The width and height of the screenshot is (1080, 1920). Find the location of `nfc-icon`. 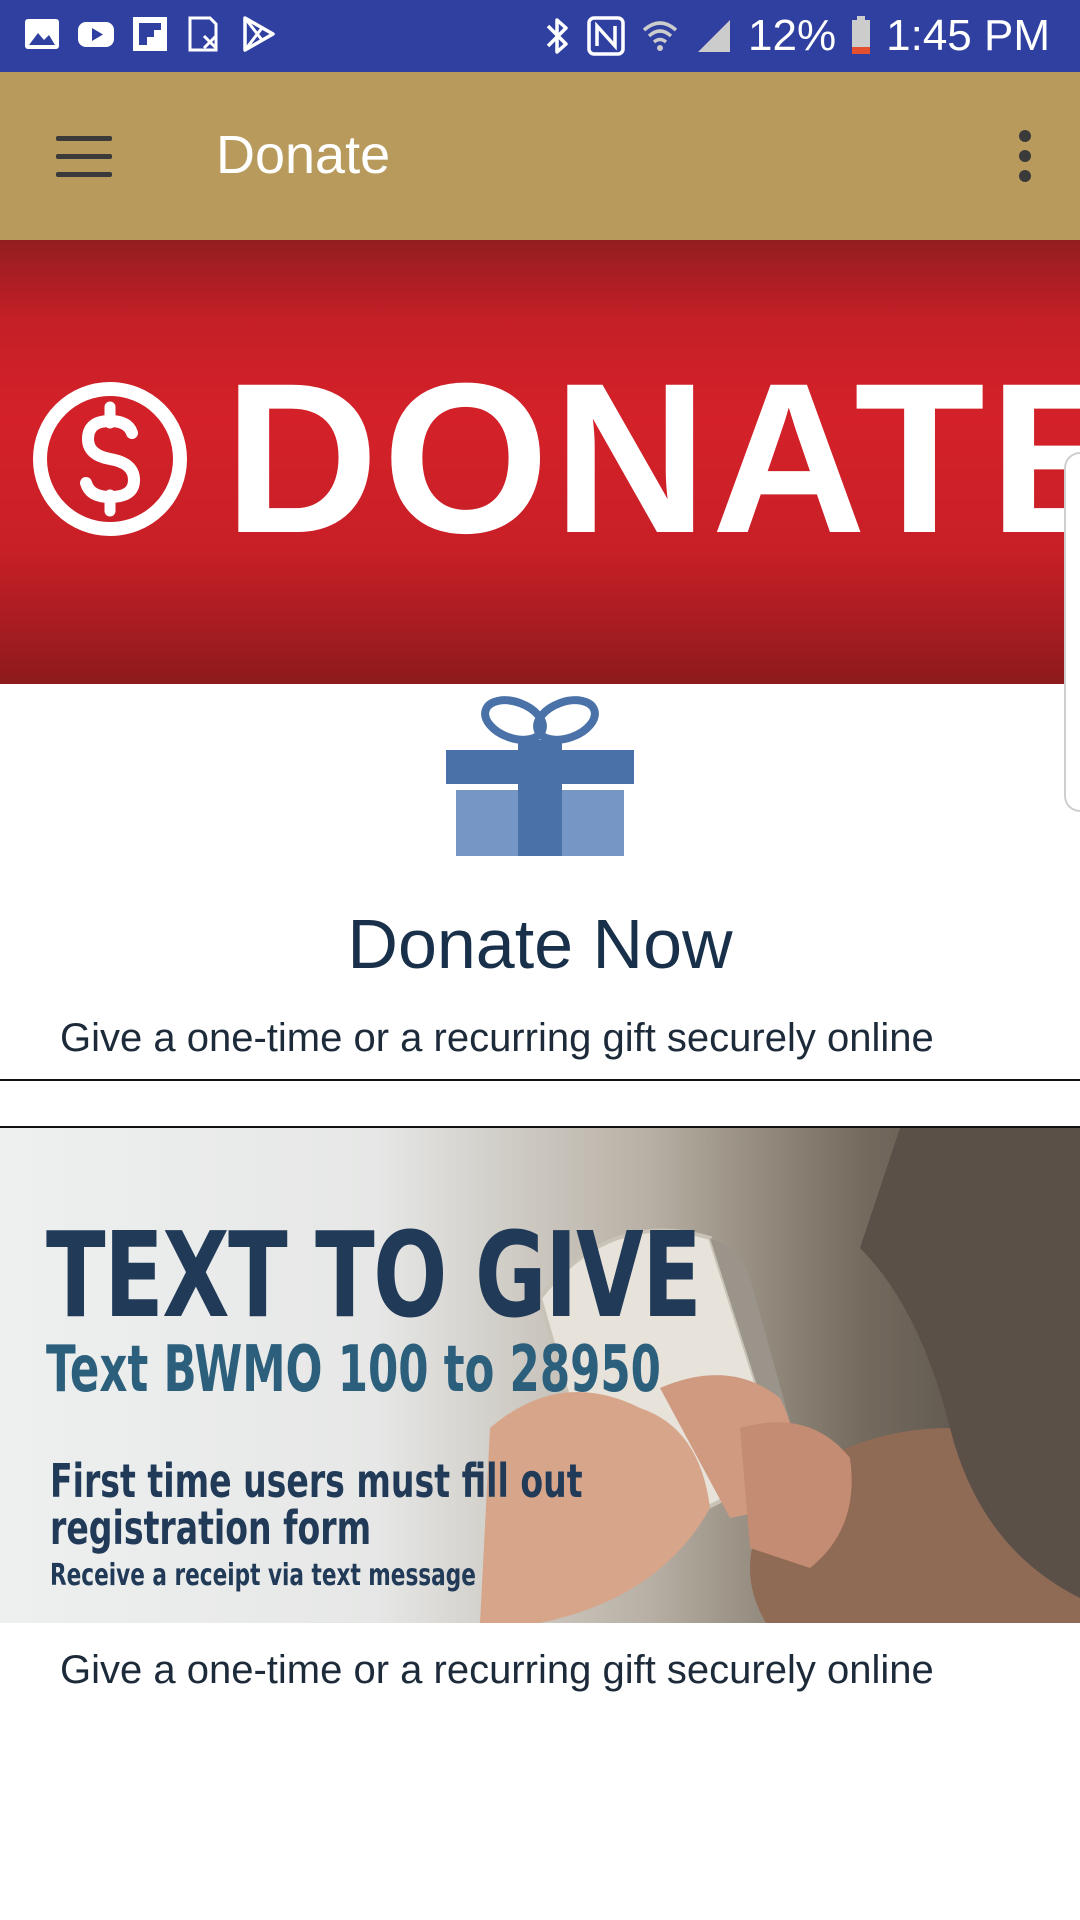

nfc-icon is located at coordinates (606, 36).